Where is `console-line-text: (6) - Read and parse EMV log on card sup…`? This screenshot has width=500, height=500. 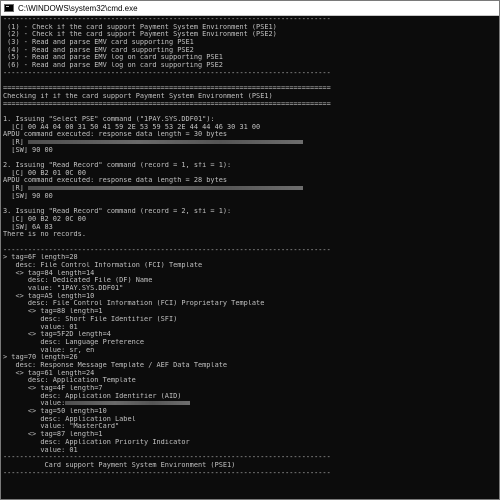
console-line-text: (6) - Read and parse EMV log on card sup… is located at coordinates (113, 66).